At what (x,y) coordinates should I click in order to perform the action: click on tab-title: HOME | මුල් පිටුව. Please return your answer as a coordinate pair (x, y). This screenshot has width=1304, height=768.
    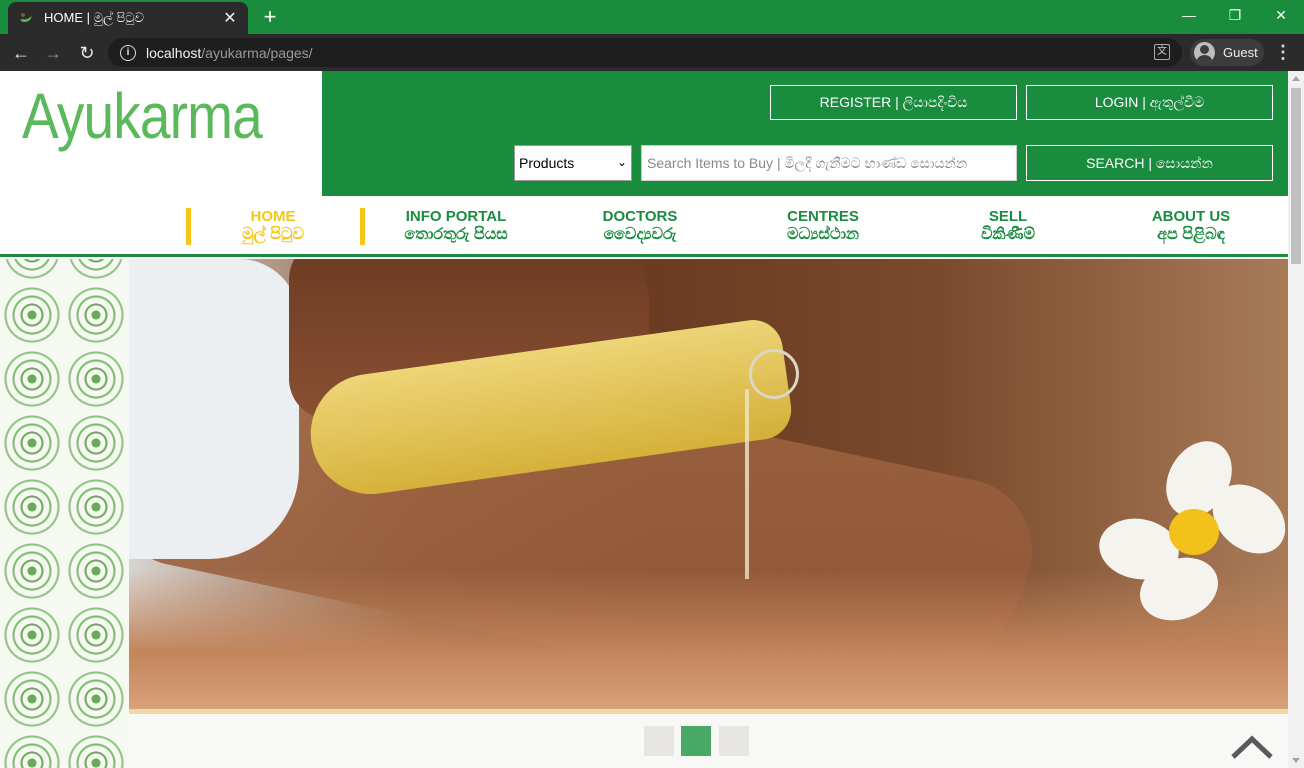
    Looking at the image, I should click on (94, 17).